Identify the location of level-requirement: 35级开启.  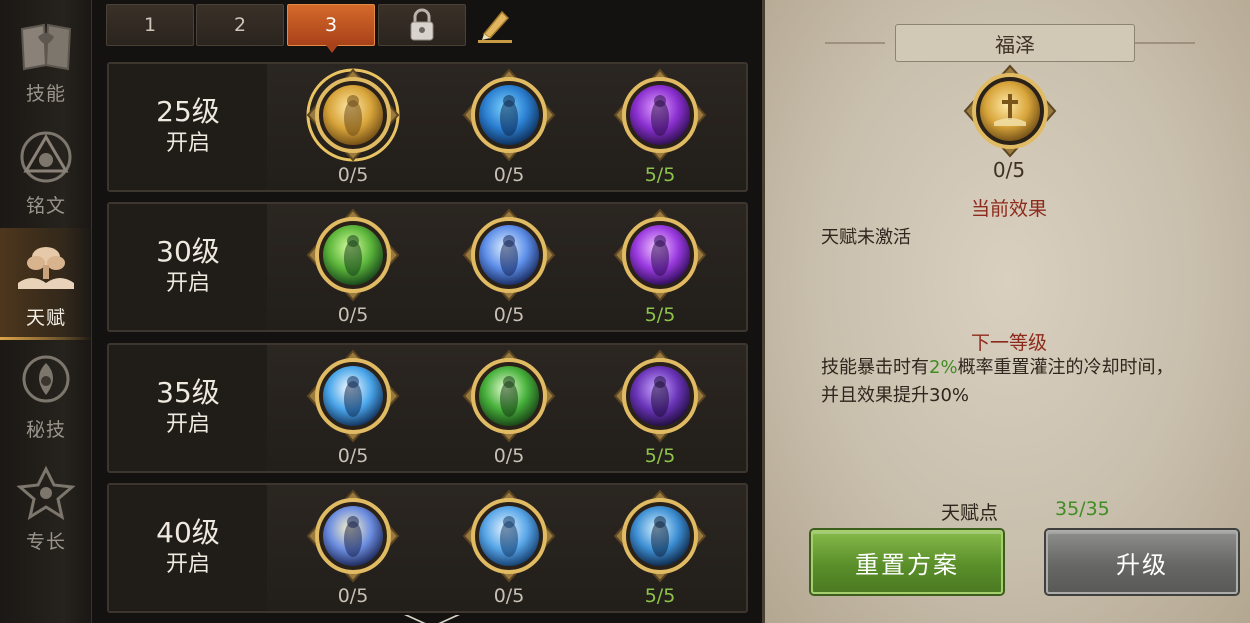
(188, 408).